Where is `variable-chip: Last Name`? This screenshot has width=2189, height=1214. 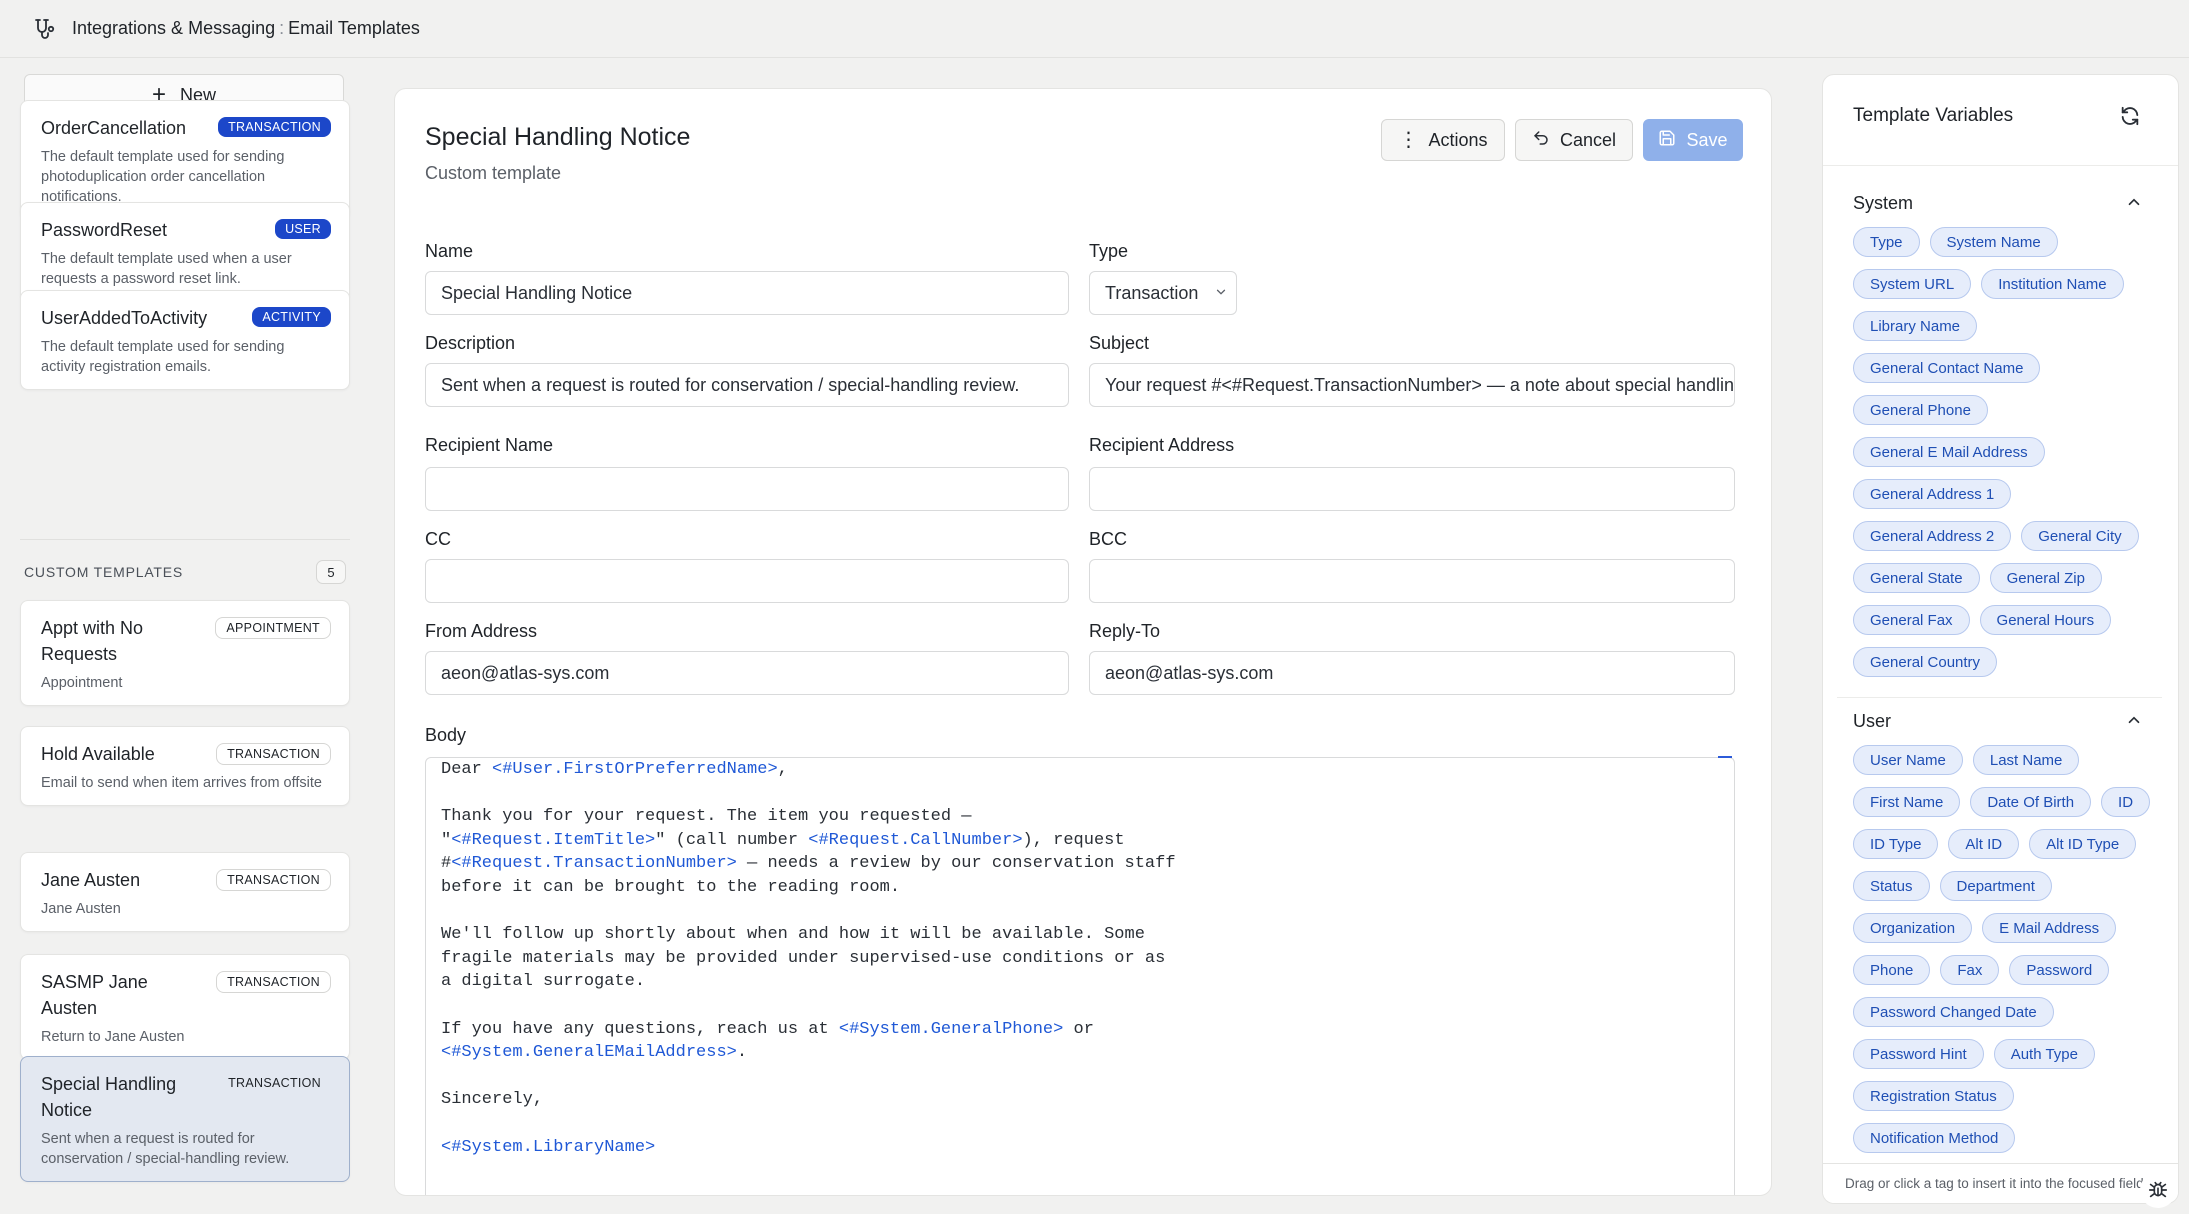
variable-chip: Last Name is located at coordinates (2026, 760).